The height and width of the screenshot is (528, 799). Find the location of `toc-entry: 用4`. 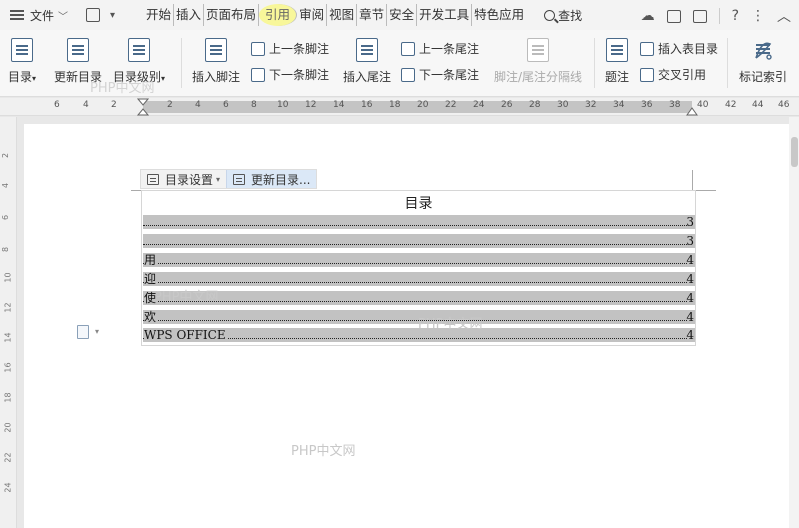

toc-entry: 用4 is located at coordinates (419, 260).